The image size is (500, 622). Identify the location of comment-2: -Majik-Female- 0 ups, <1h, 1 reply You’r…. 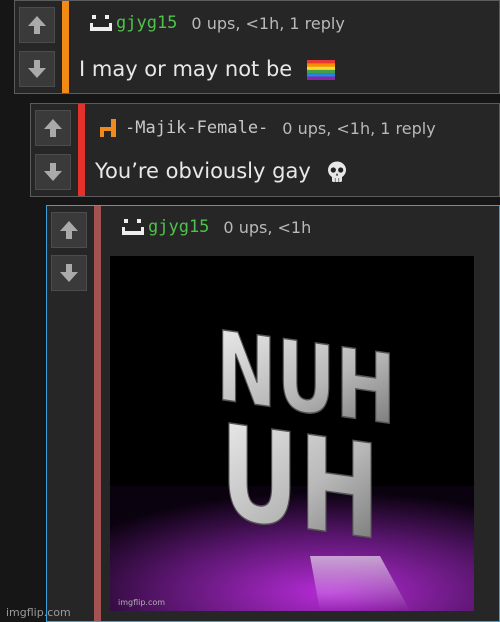
(265, 150).